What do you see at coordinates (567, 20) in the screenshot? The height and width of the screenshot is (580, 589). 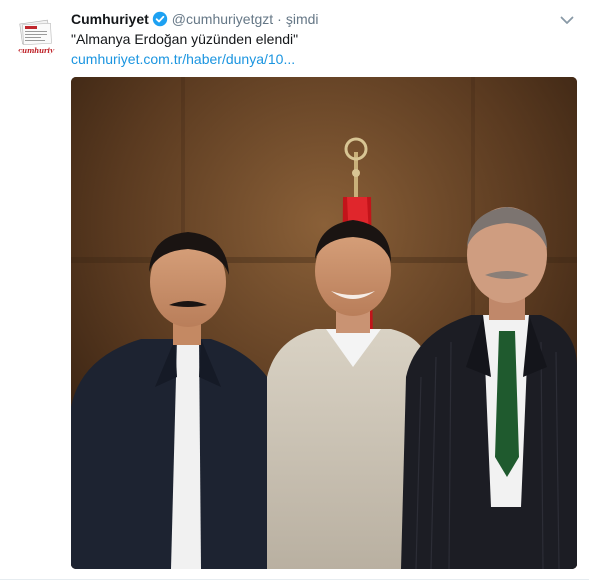 I see `chevron-down-icon` at bounding box center [567, 20].